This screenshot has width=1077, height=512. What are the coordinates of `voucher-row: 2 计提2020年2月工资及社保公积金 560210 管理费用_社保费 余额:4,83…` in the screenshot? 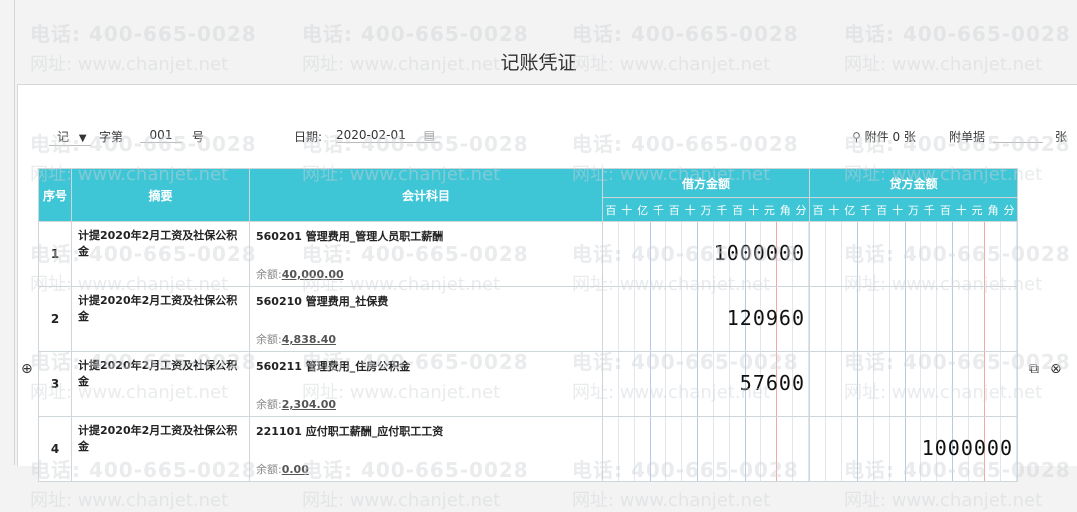 It's located at (528, 319).